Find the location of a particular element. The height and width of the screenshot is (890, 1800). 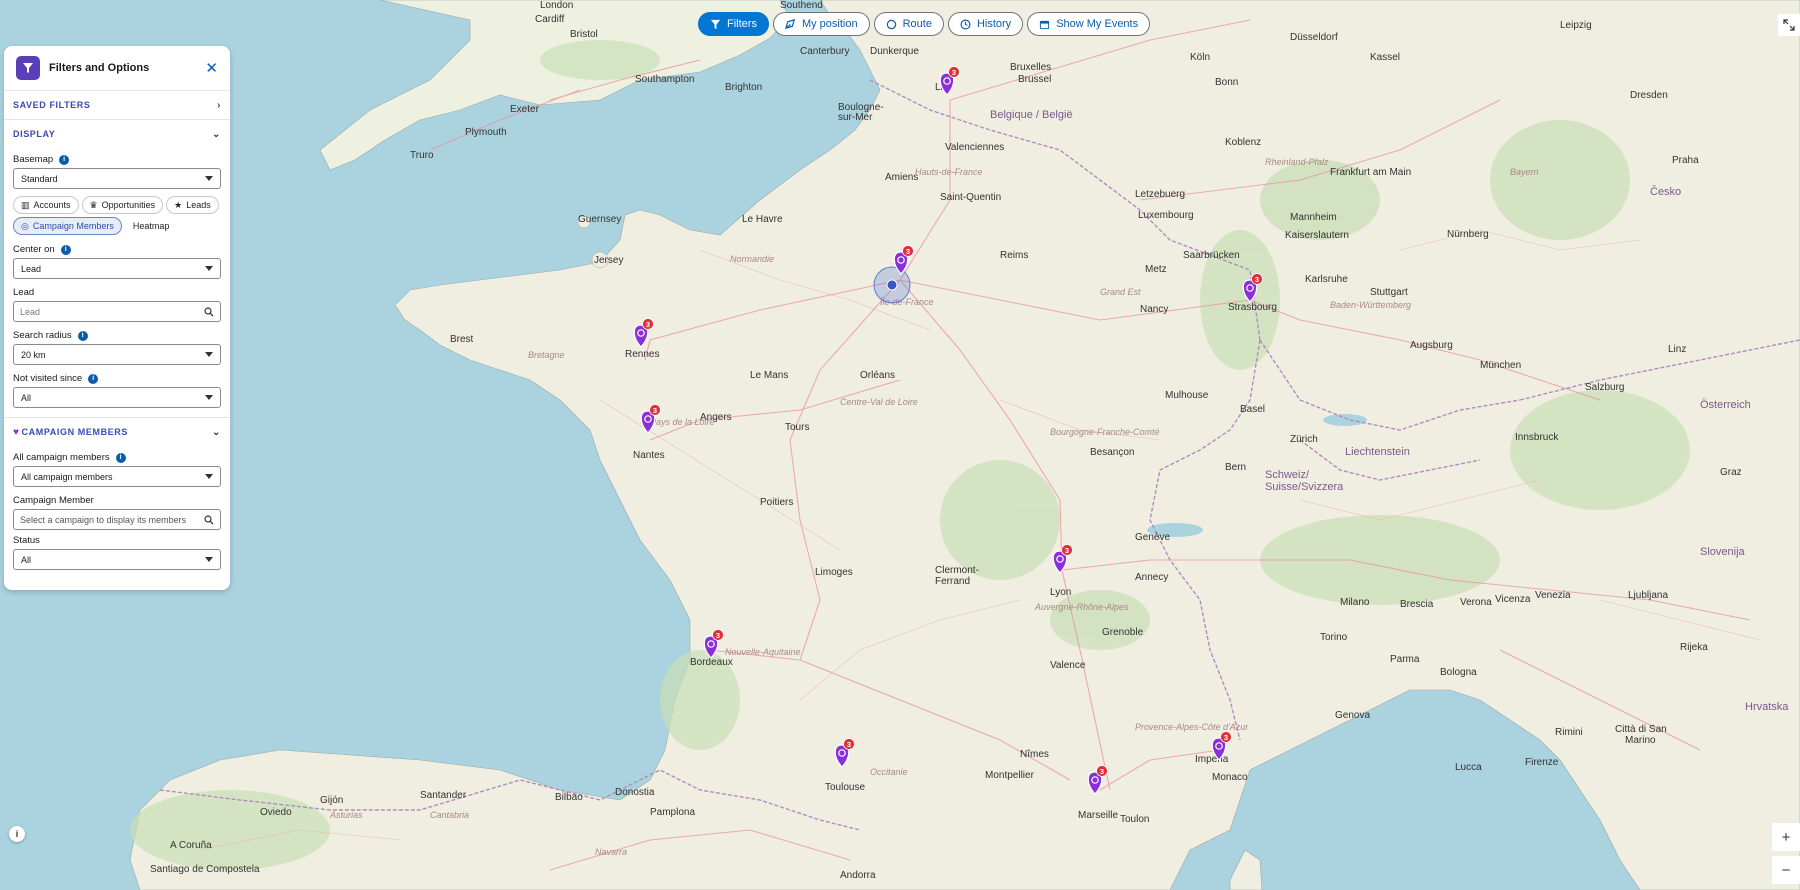

svg-text: London is located at coordinates (556, 5).